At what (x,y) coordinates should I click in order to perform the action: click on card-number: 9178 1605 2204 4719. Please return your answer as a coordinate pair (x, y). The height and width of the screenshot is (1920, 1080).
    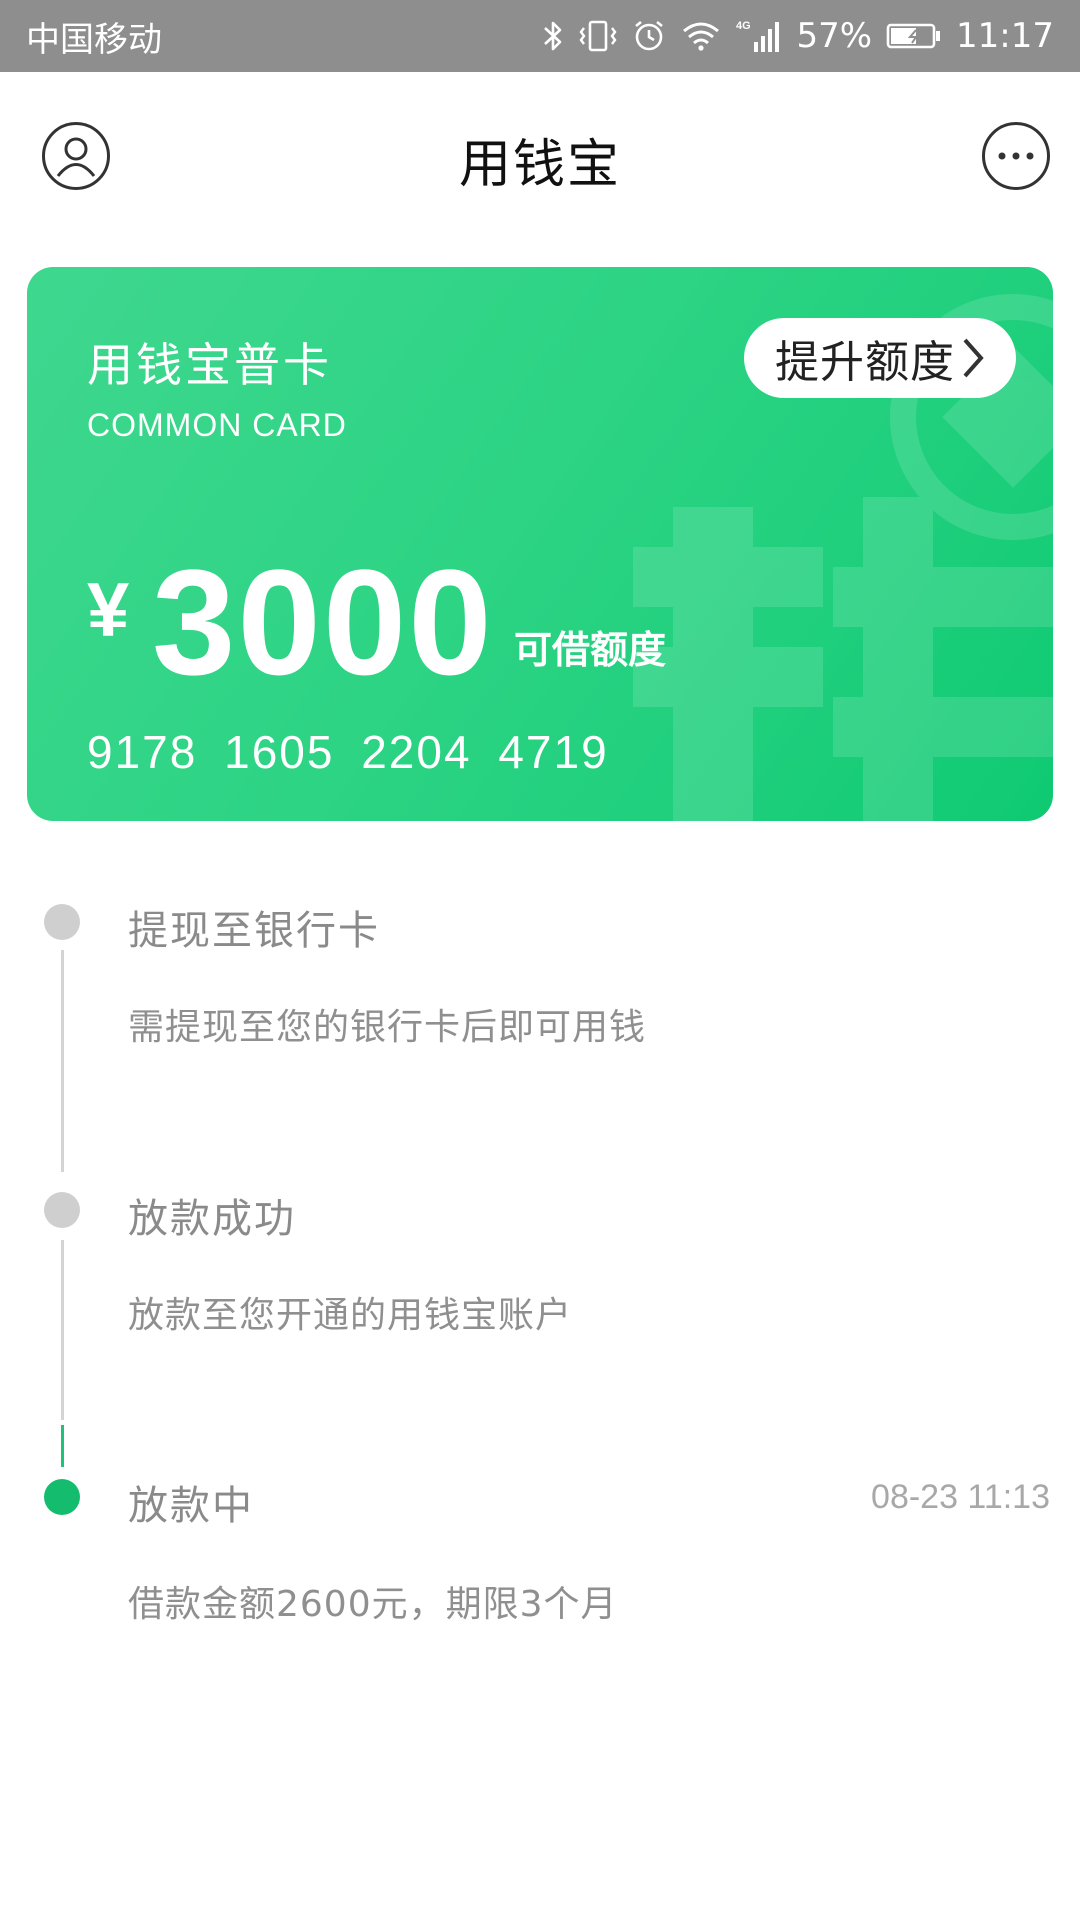
    Looking at the image, I should click on (348, 752).